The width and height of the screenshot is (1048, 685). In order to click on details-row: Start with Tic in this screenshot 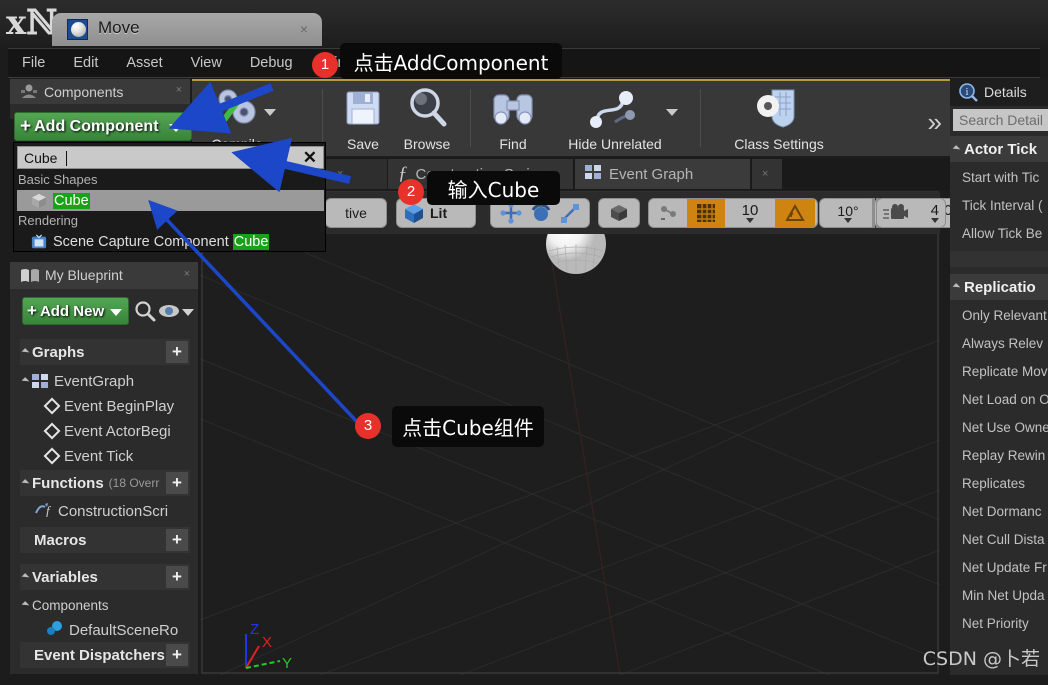, I will do `click(999, 177)`.